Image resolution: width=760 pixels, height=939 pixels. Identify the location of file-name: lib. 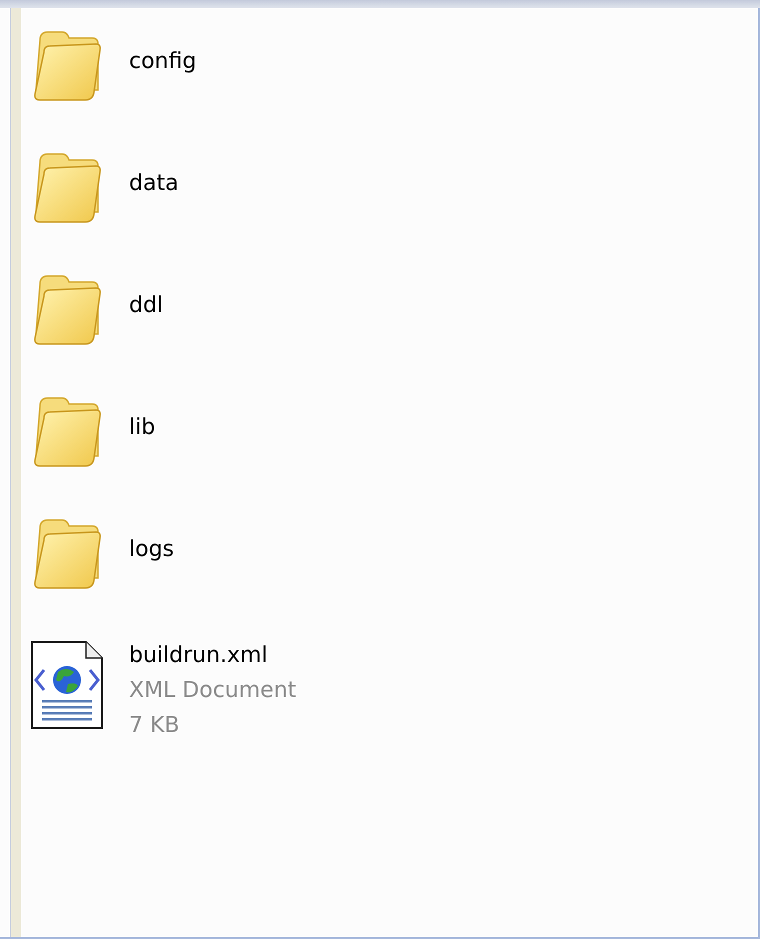
(142, 428).